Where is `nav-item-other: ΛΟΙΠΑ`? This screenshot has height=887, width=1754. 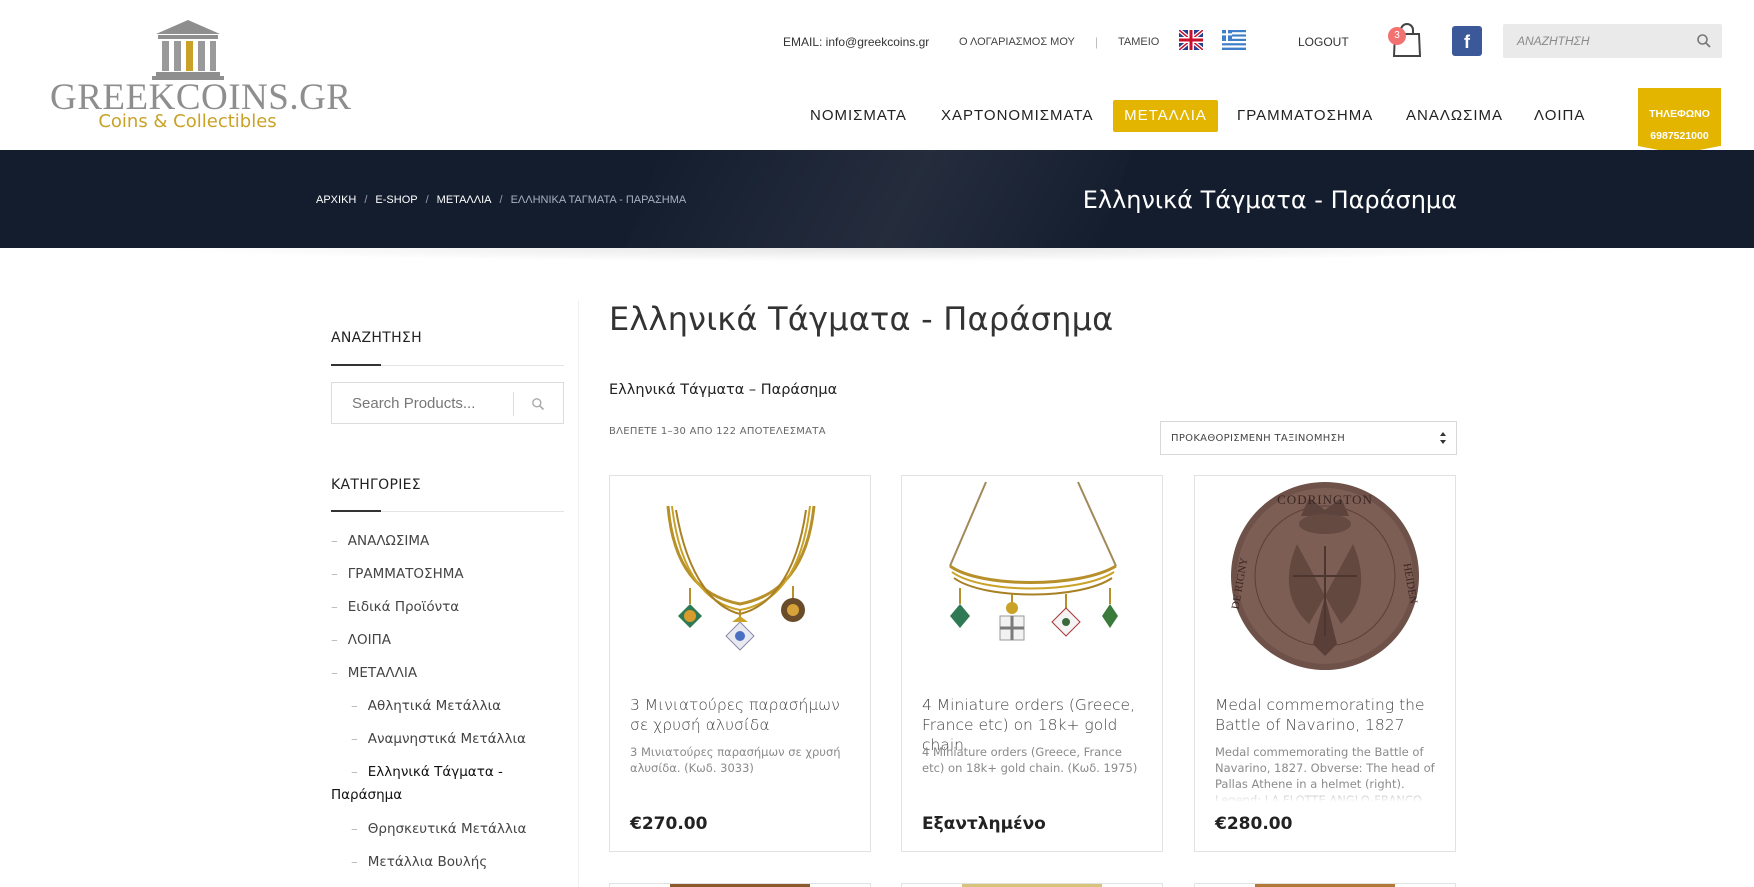 nav-item-other: ΛΟΙΠΑ is located at coordinates (1559, 116).